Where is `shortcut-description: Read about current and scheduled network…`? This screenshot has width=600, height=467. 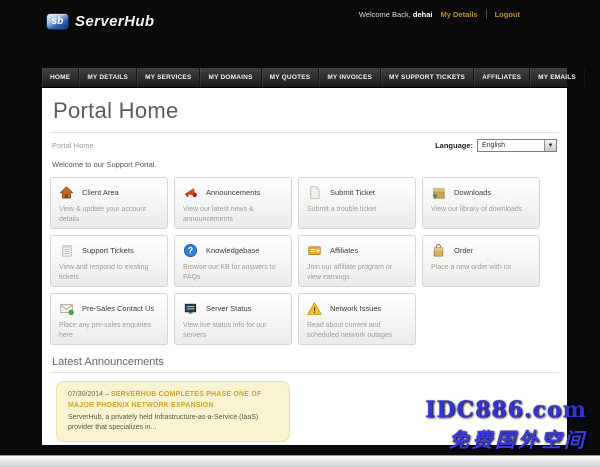 shortcut-description: Read about current and scheduled network… is located at coordinates (350, 330).